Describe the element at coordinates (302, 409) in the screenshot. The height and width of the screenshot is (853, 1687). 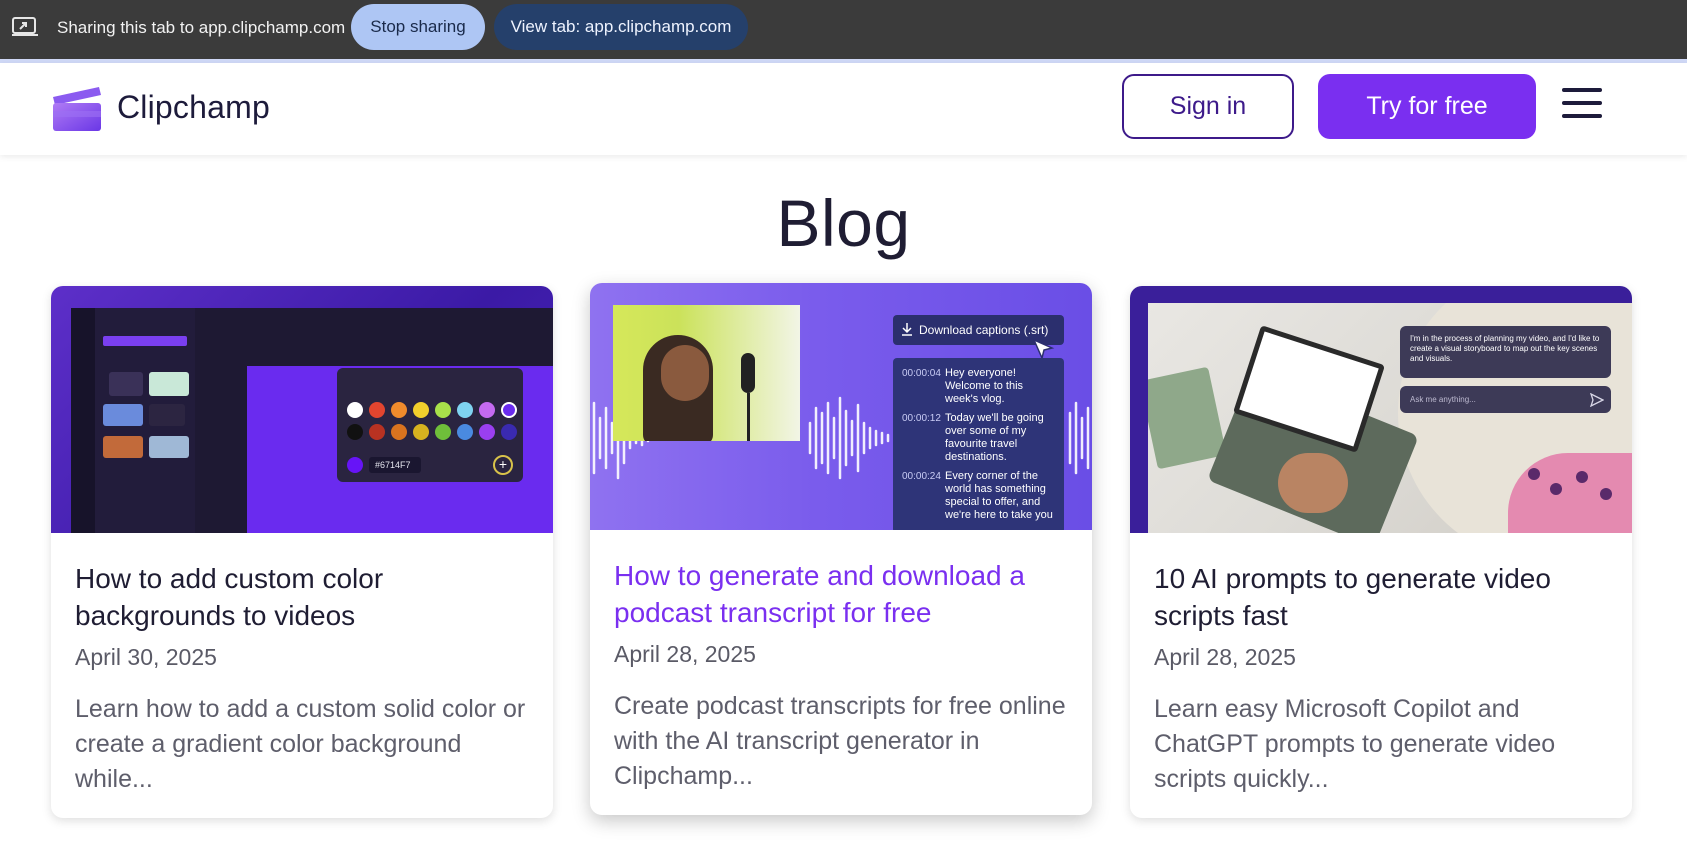
I see `card-thumbnail-editor: #6714F7 +` at that location.